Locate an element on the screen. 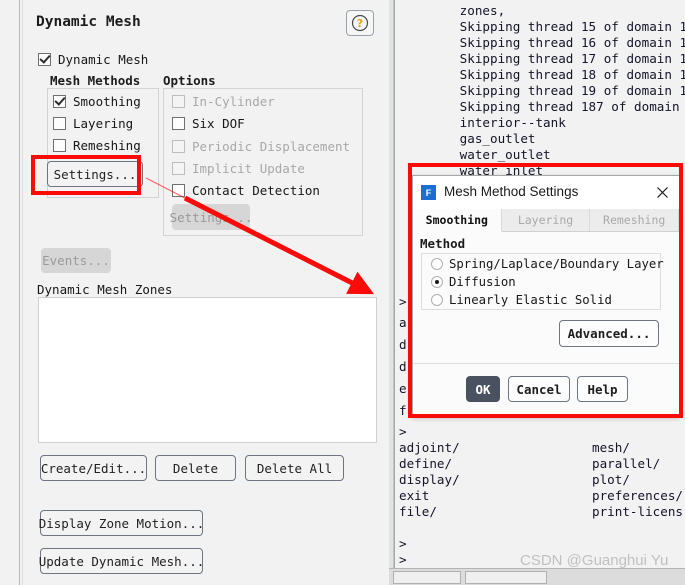 The height and width of the screenshot is (585, 685). radio-label: Spring/Laplace/Boundary Layer is located at coordinates (556, 264).